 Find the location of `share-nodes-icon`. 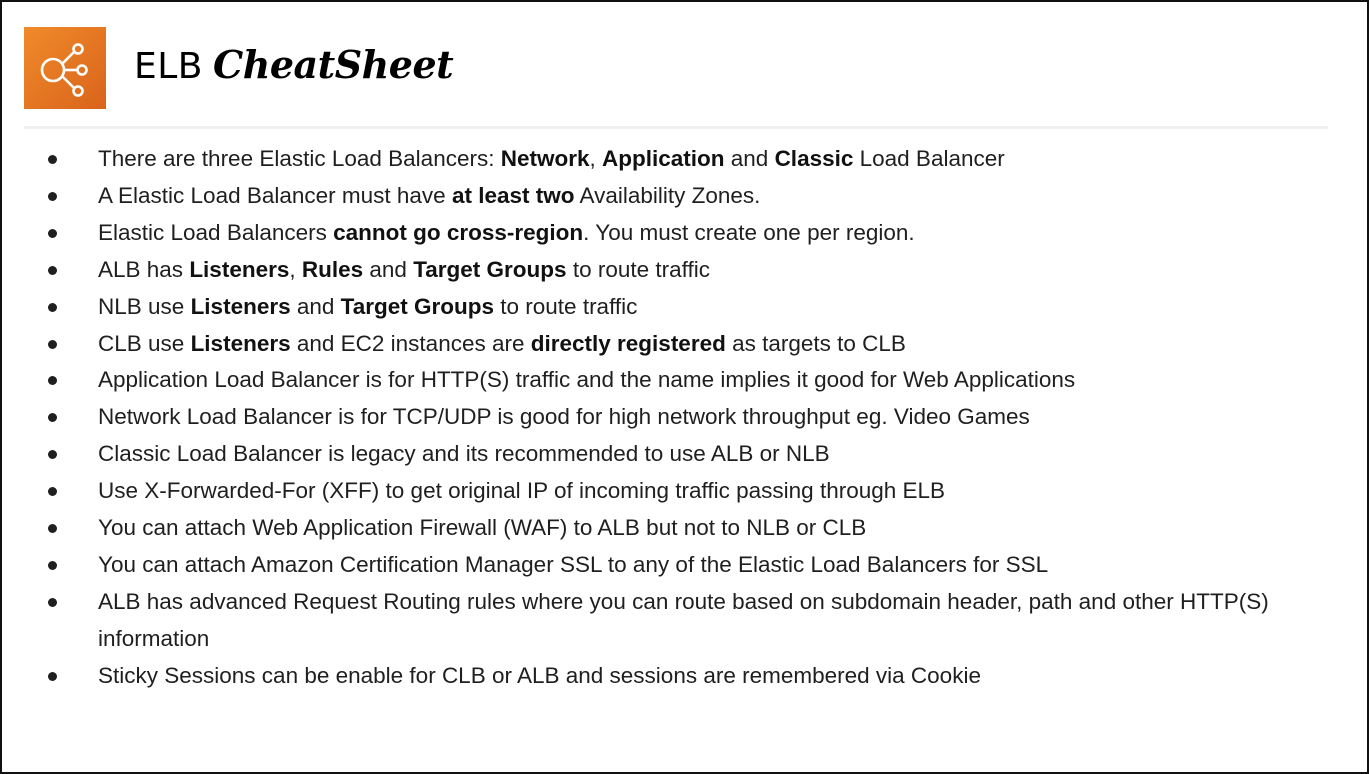

share-nodes-icon is located at coordinates (64, 70).